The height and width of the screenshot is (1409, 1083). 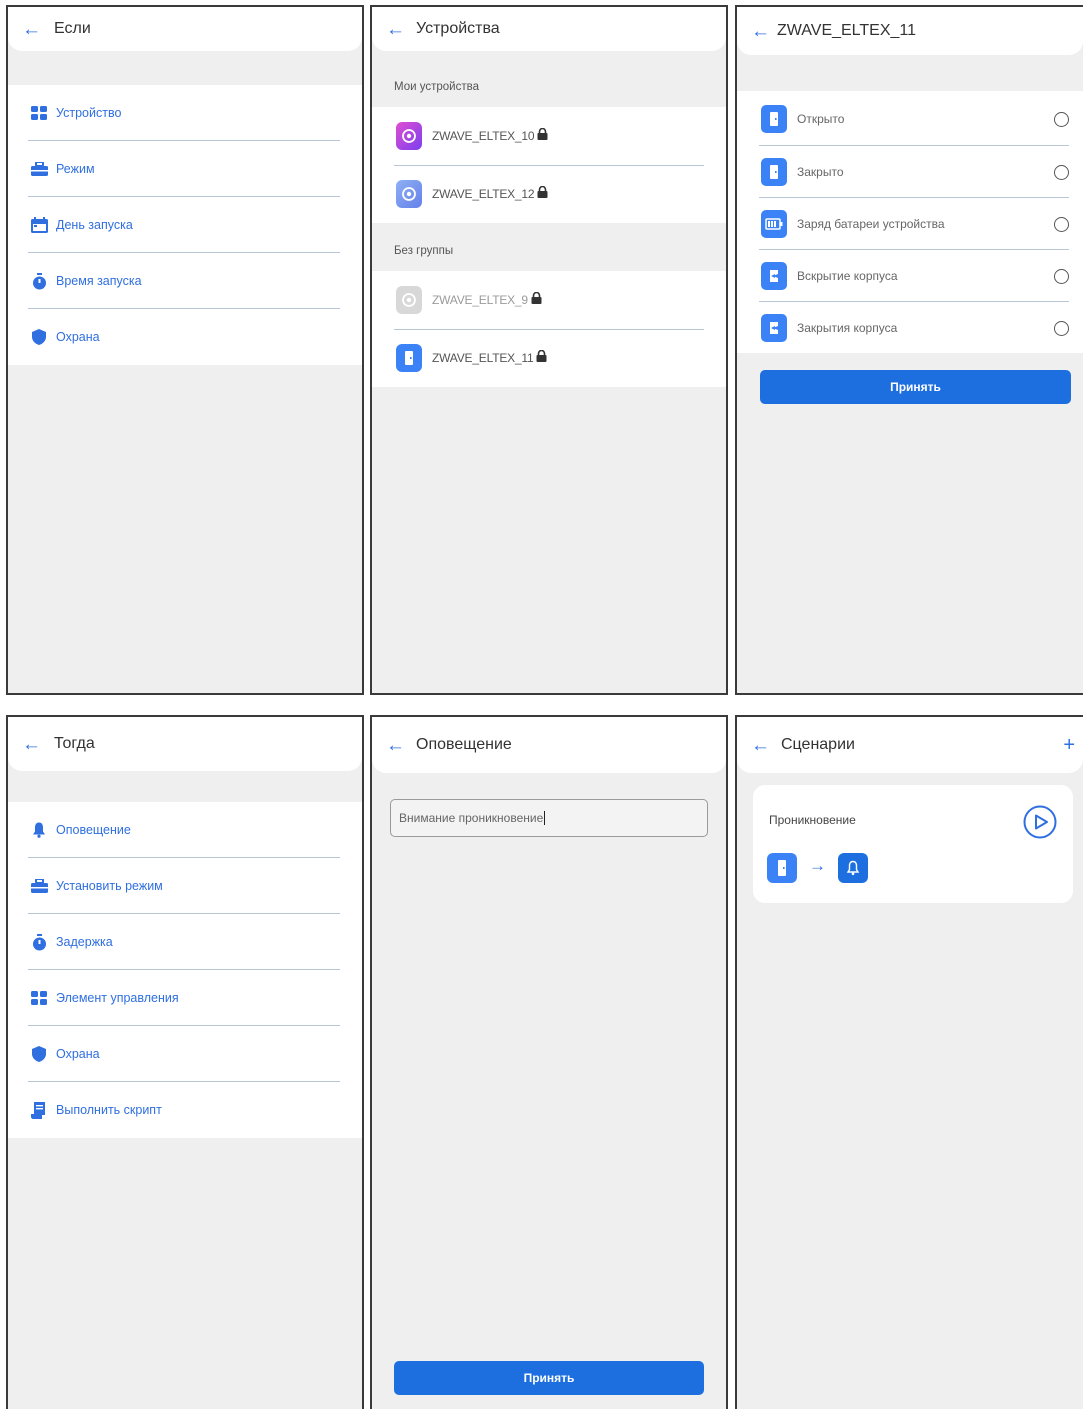 What do you see at coordinates (185, 281) in the screenshot?
I see `menu-item-start-time: Время запуска` at bounding box center [185, 281].